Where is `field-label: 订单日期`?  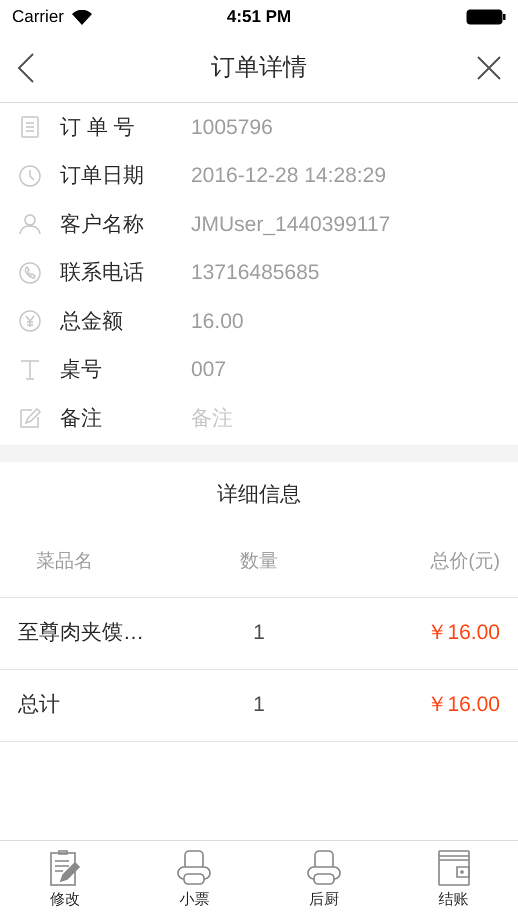
field-label: 订单日期 is located at coordinates (102, 176).